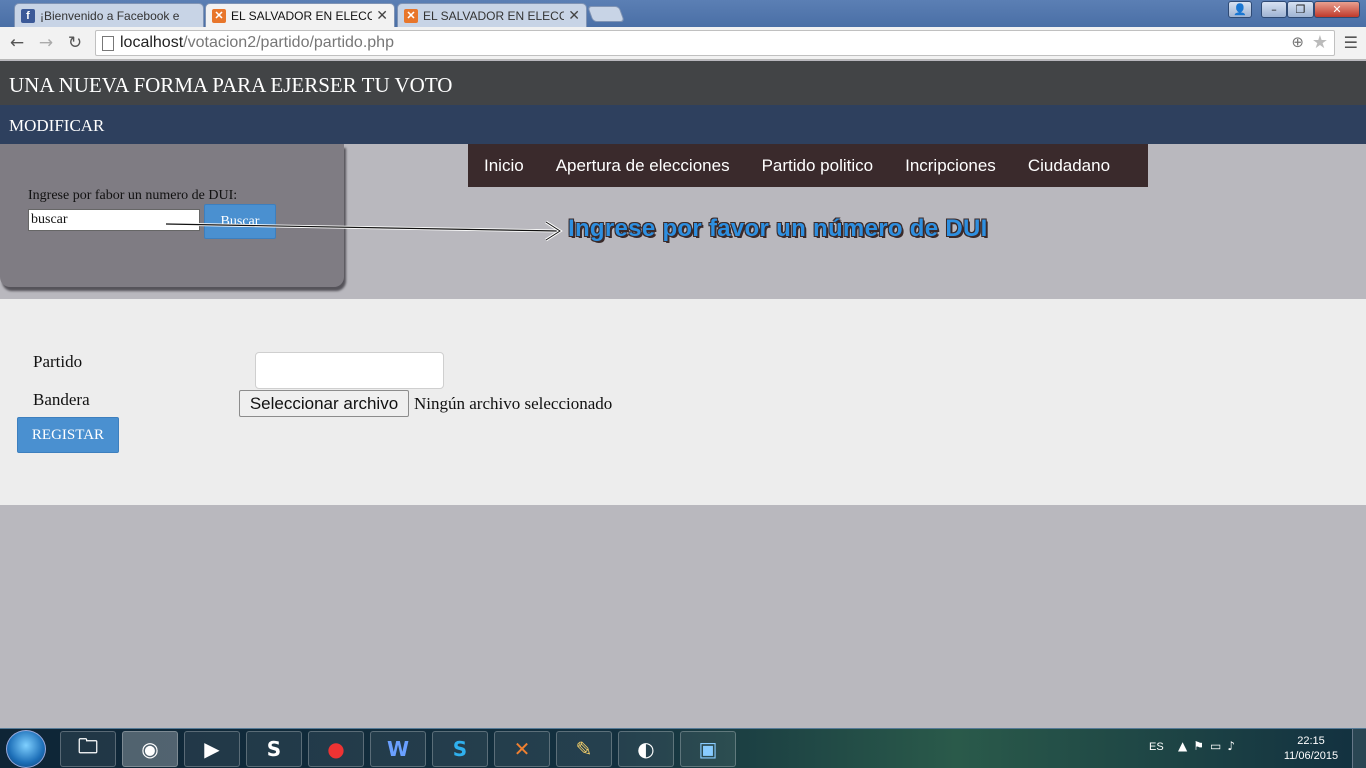 The width and height of the screenshot is (1366, 768). I want to click on start-button, so click(26, 749).